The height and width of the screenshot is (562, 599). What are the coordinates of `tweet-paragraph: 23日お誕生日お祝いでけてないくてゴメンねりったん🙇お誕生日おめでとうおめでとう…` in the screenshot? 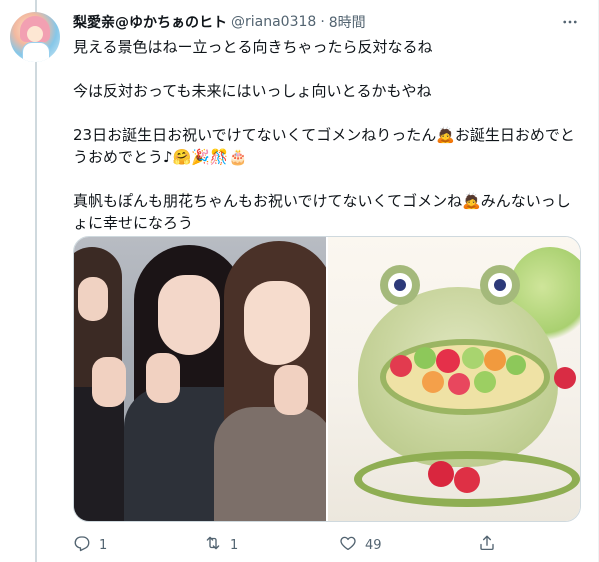 It's located at (324, 146).